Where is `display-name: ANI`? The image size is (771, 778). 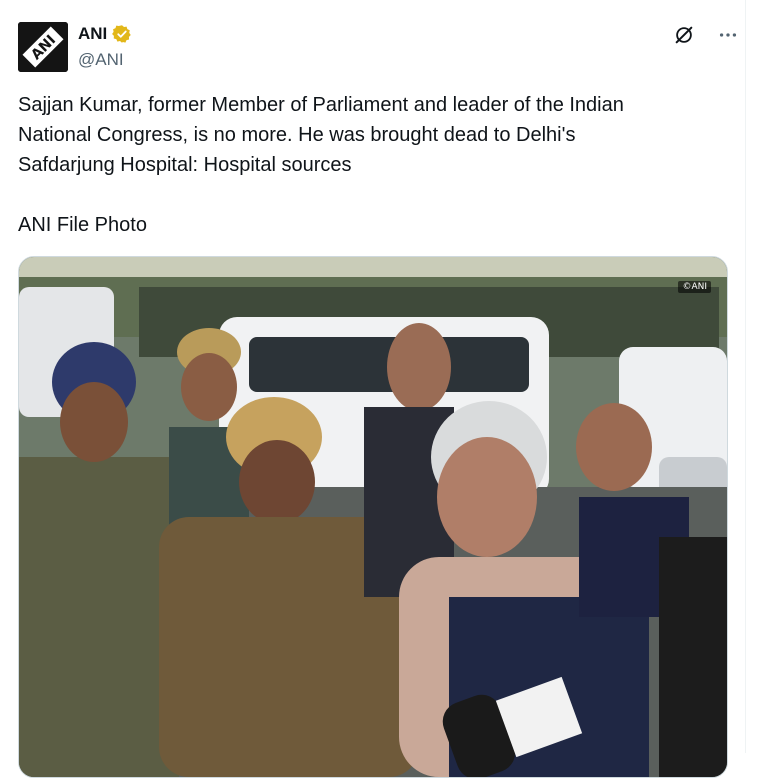
display-name: ANI is located at coordinates (92, 34).